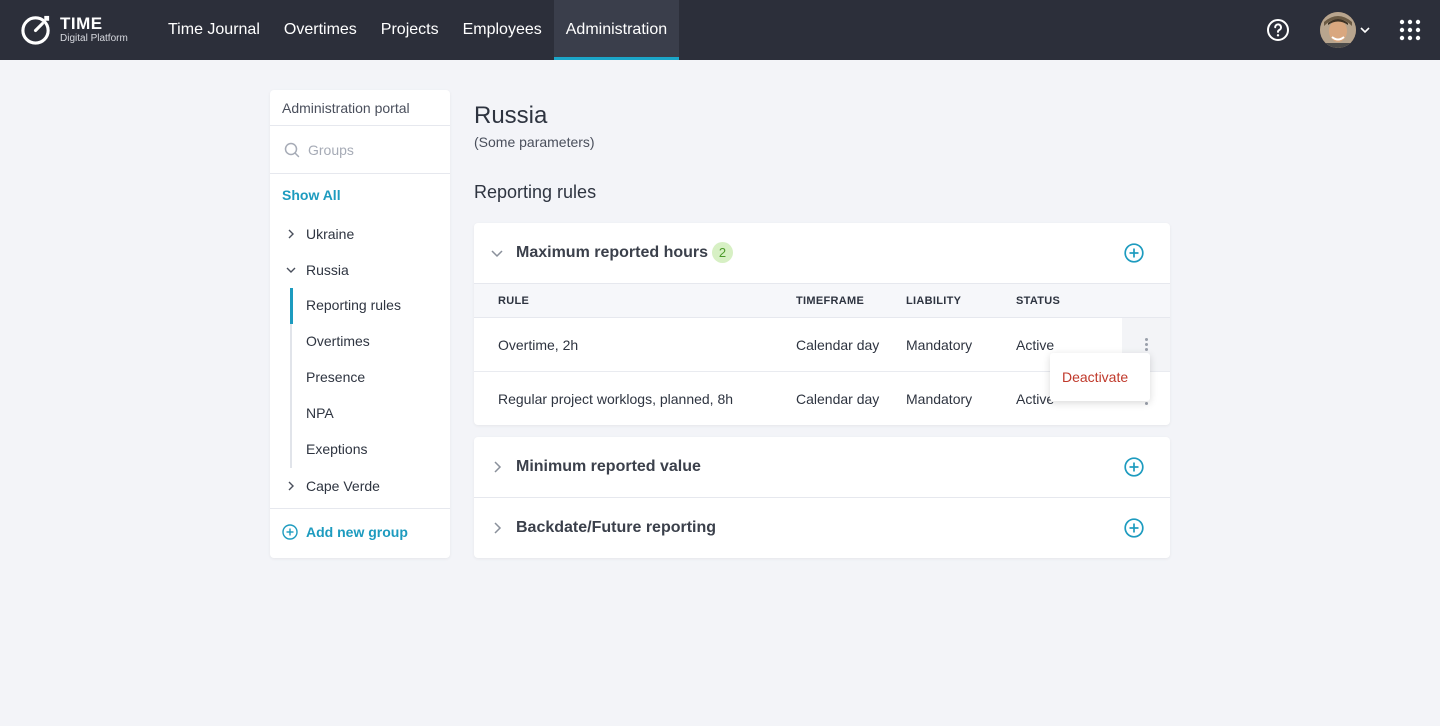 The image size is (1440, 726). I want to click on sidebar-group-russia: Russia, so click(317, 270).